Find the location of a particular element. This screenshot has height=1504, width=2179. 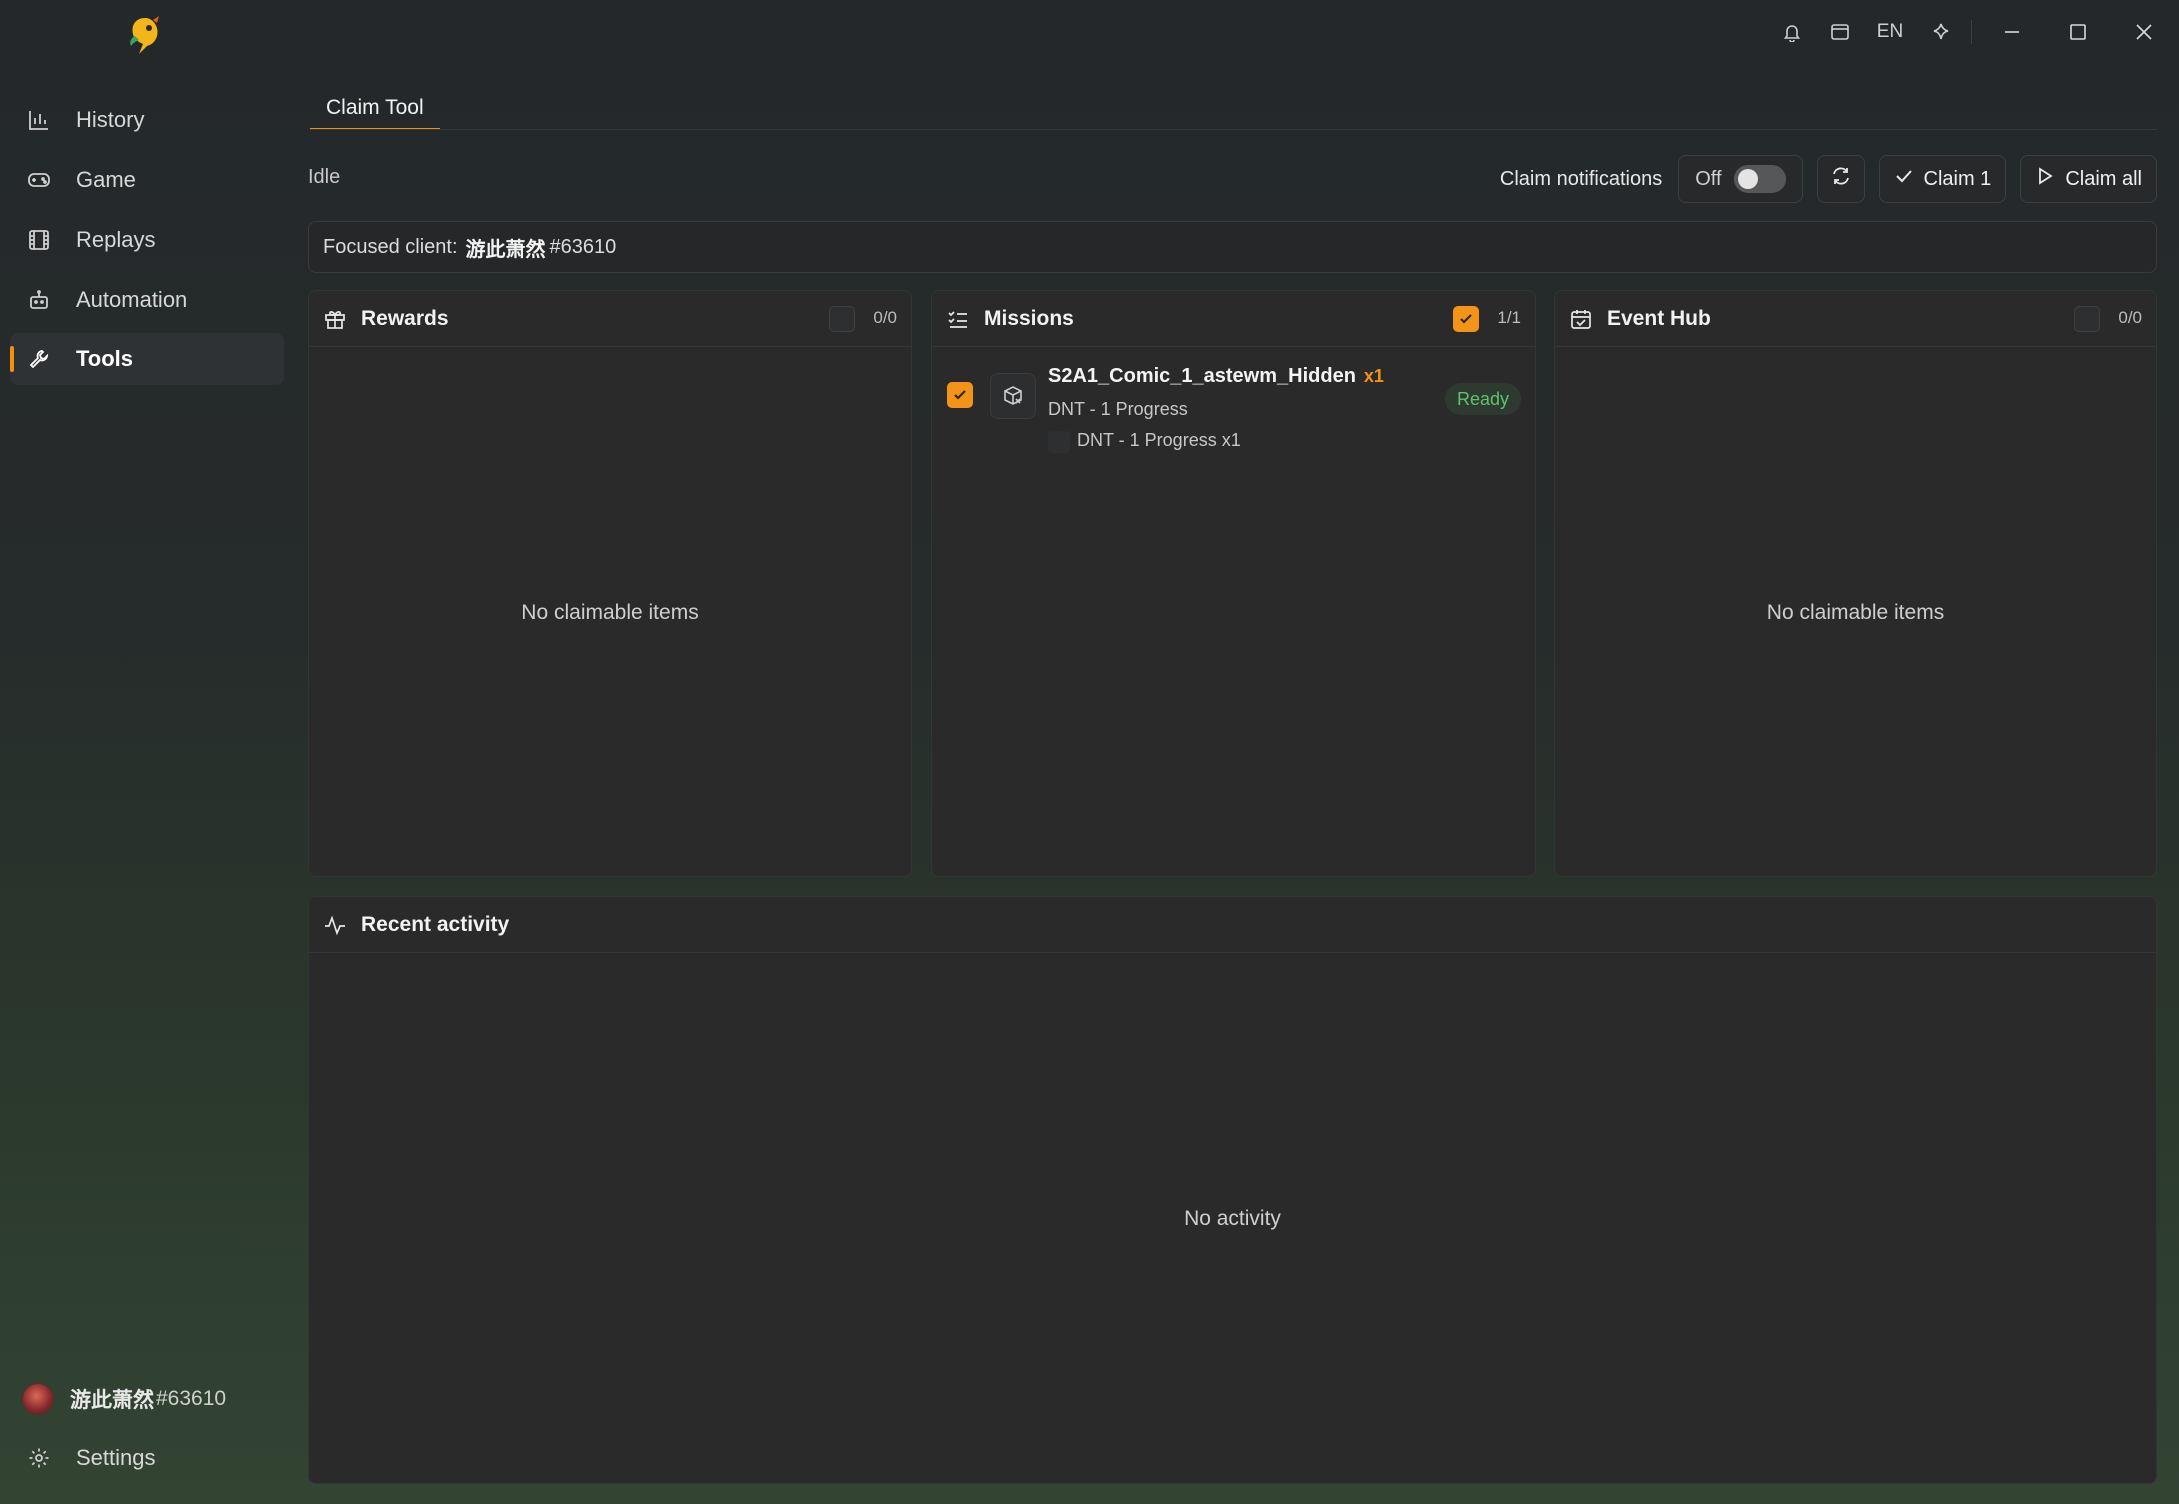

user-profile: 游此萧然 #63610 is located at coordinates (124, 1399).